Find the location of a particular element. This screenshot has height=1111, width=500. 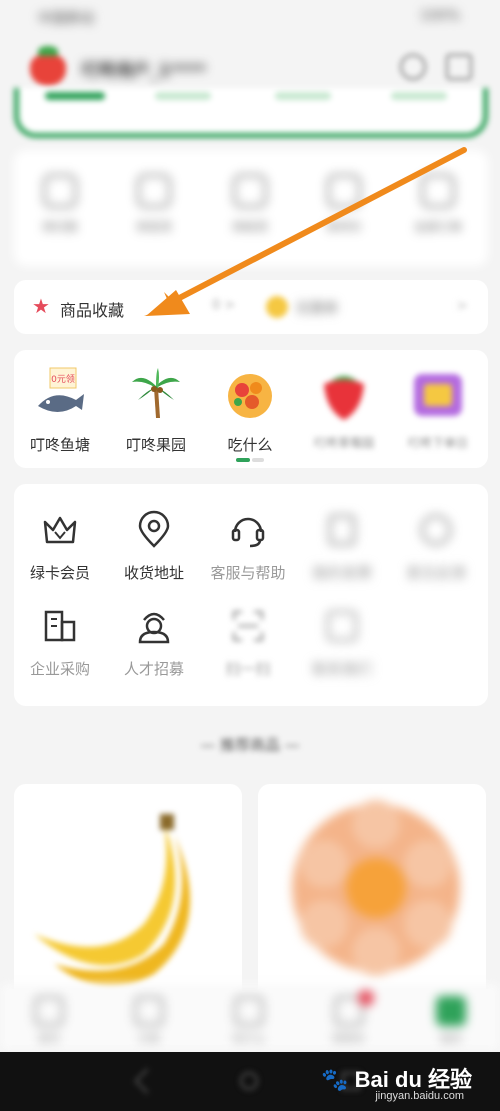

service-address: 收货地址 is located at coordinates (154, 546).